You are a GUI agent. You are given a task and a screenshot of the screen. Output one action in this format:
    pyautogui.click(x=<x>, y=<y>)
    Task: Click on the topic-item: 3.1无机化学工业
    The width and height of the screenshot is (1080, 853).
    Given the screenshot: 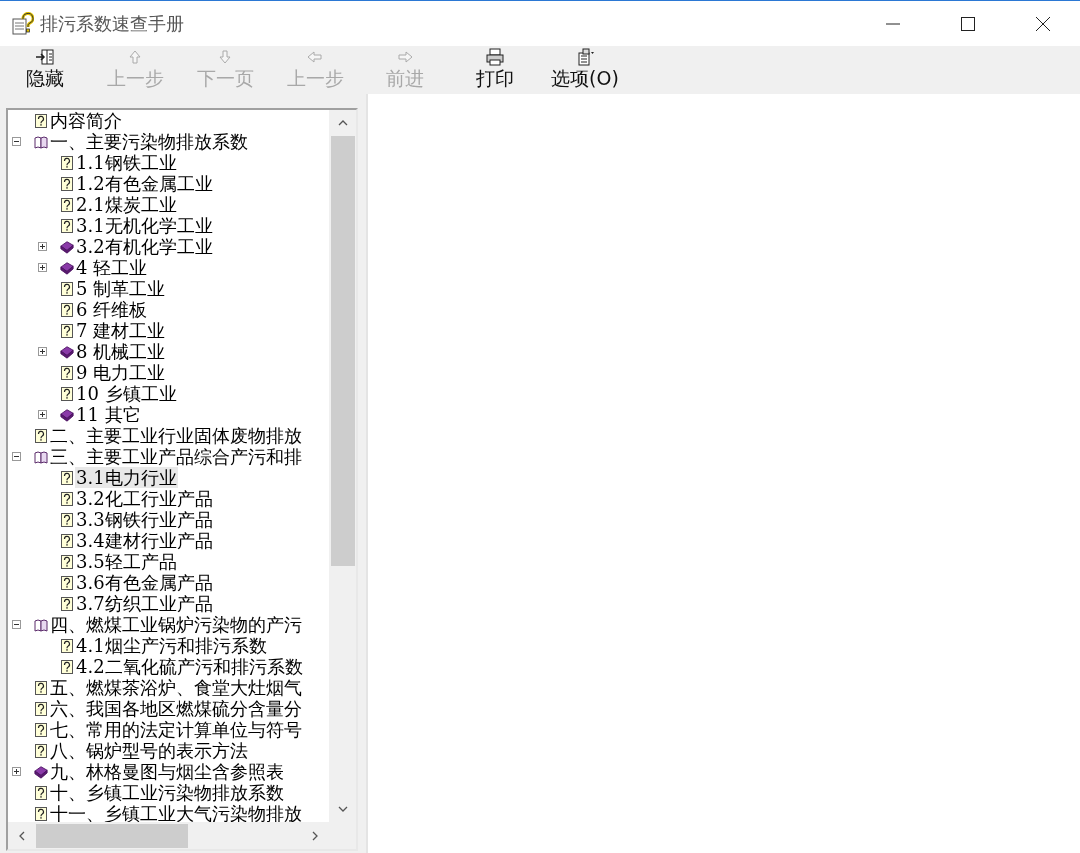 What is the action you would take?
    pyautogui.click(x=144, y=225)
    